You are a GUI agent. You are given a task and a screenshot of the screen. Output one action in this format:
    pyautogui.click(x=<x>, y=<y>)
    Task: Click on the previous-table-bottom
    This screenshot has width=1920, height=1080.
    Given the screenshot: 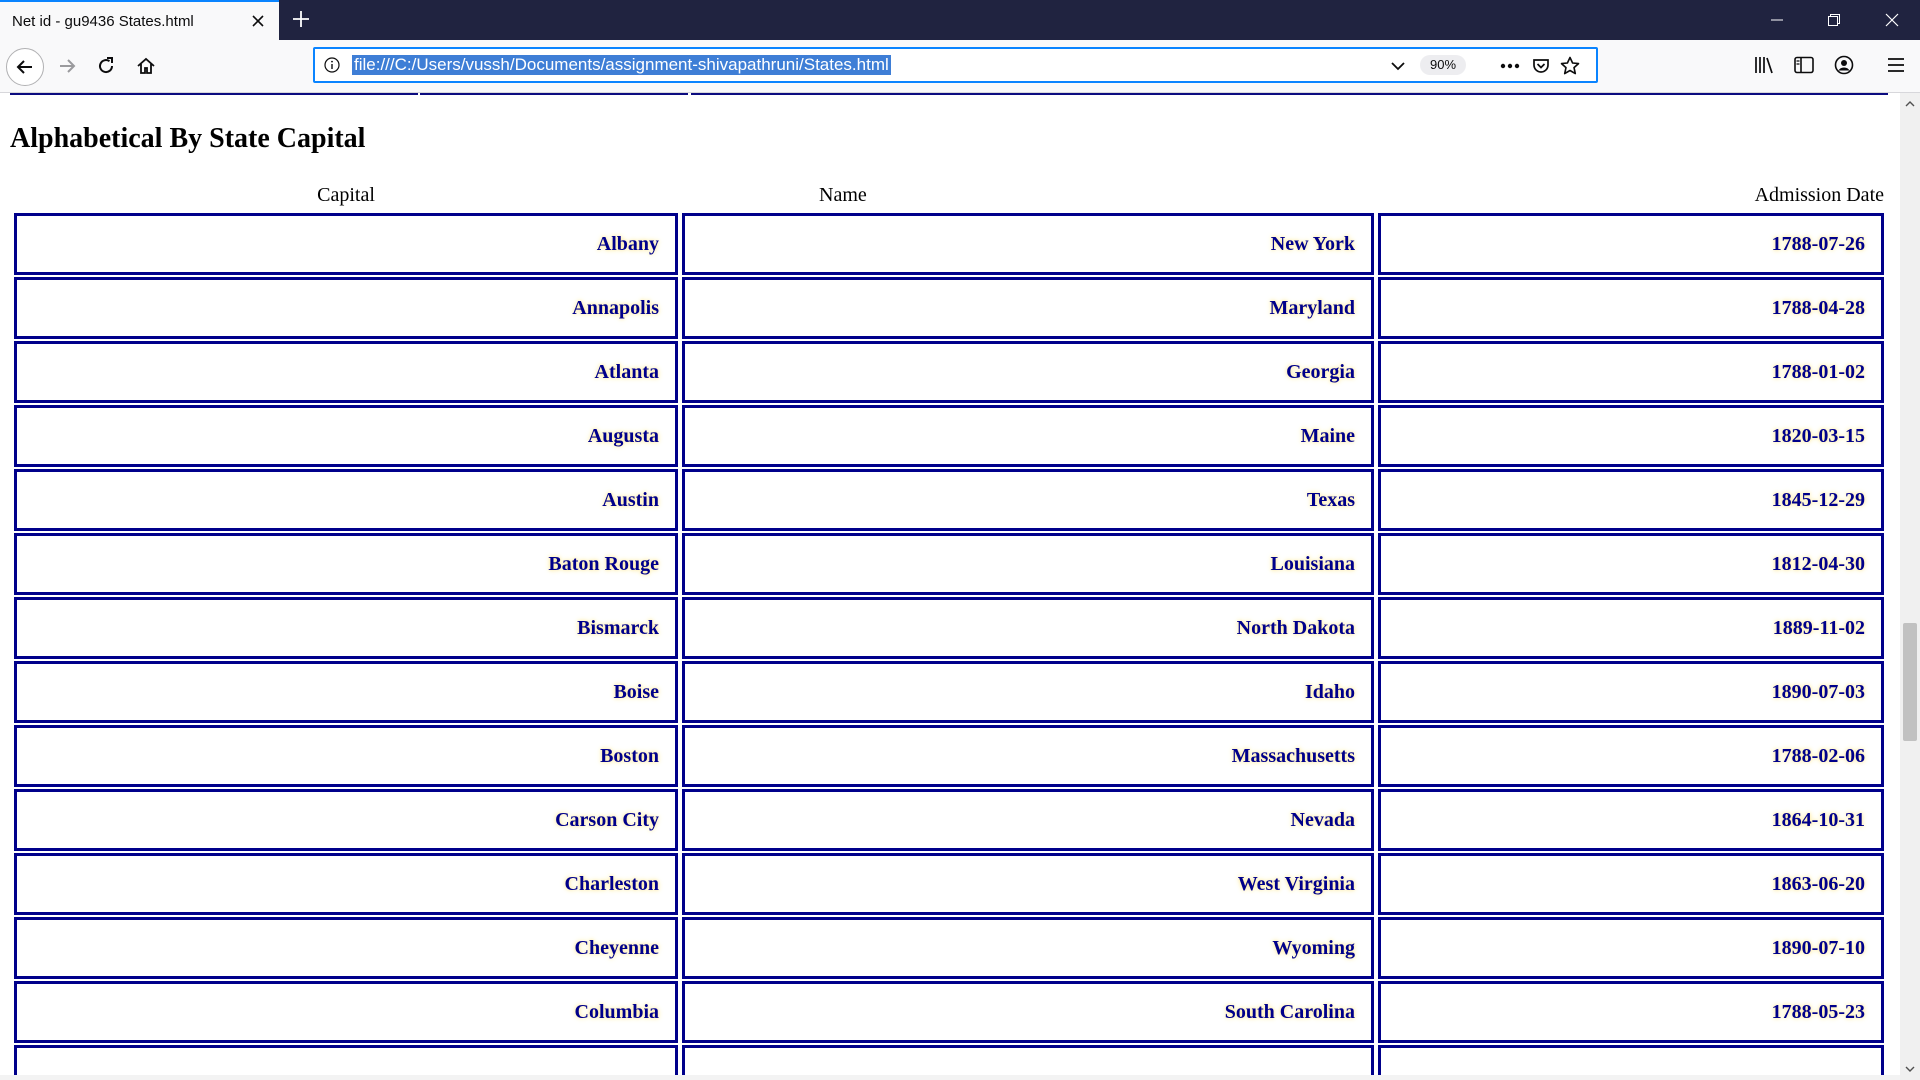 What is the action you would take?
    pyautogui.click(x=949, y=94)
    